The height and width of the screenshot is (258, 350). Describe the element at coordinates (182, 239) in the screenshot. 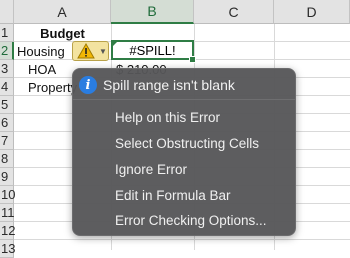

I see `grid-line` at that location.